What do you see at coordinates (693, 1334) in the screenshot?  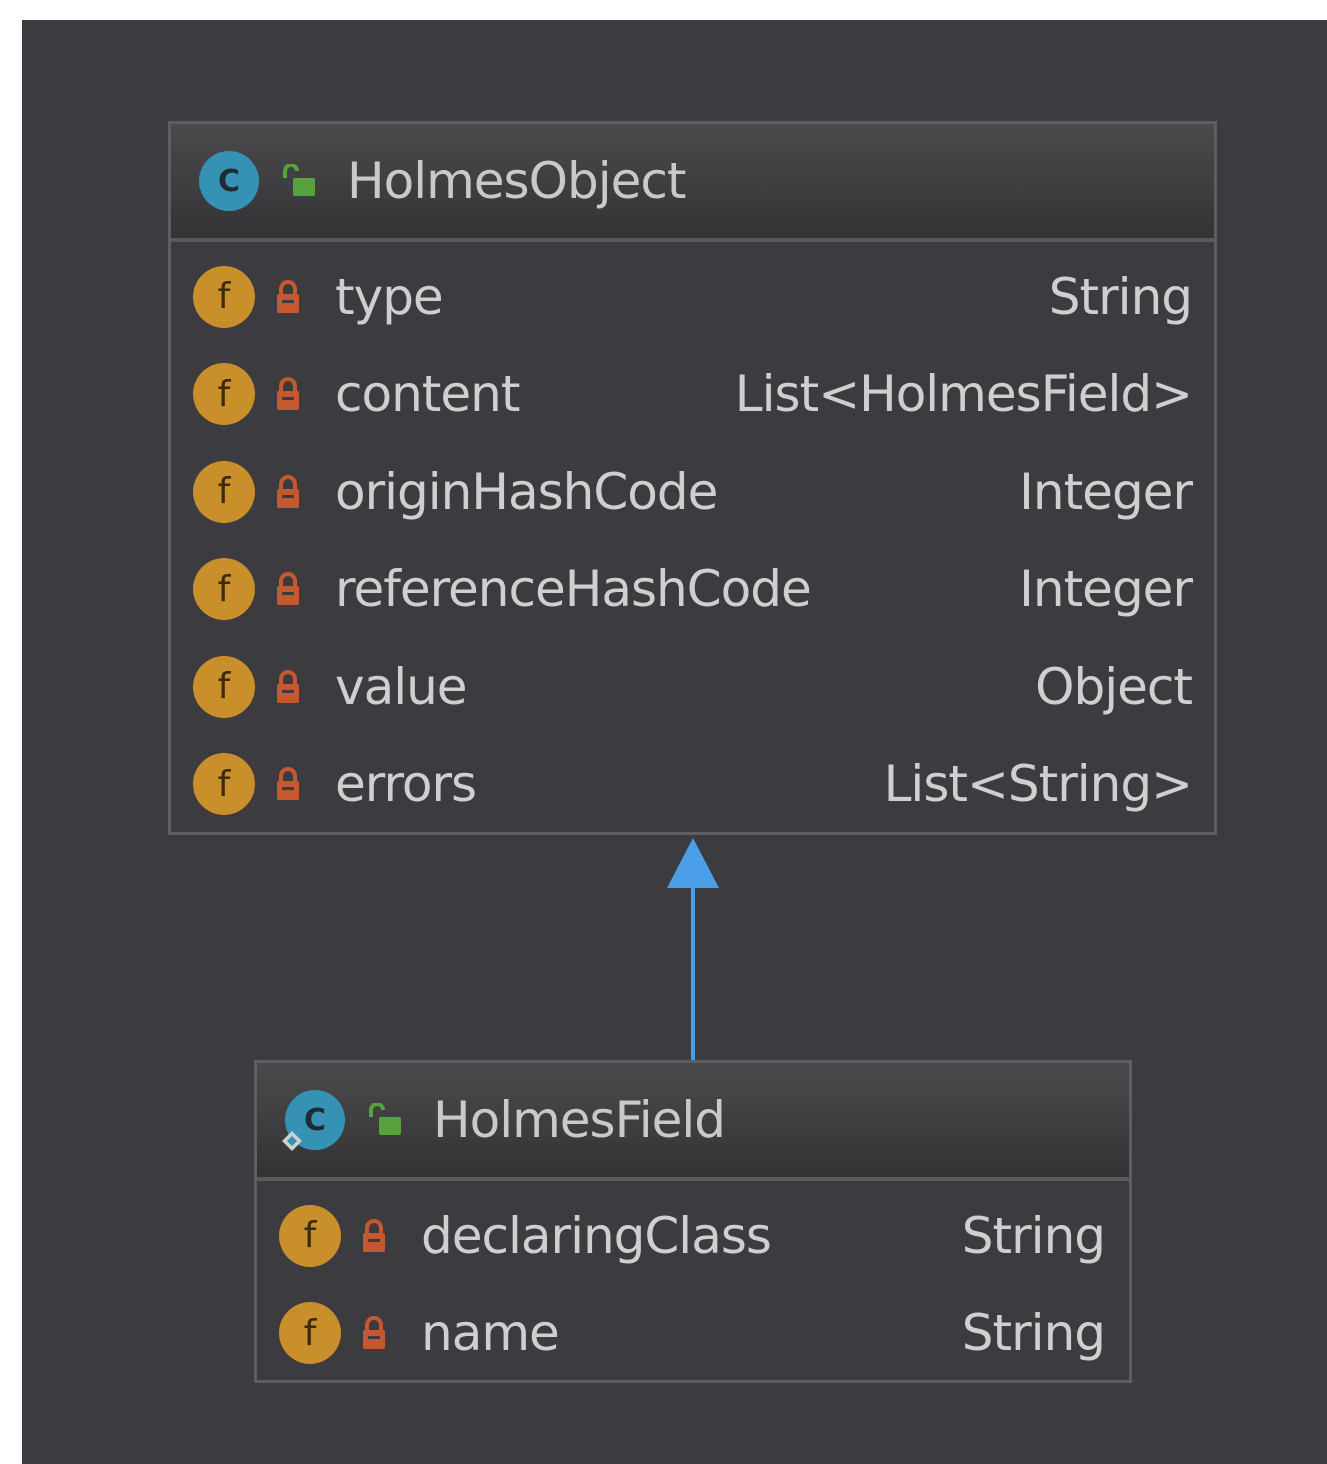 I see `field-row: f name String` at bounding box center [693, 1334].